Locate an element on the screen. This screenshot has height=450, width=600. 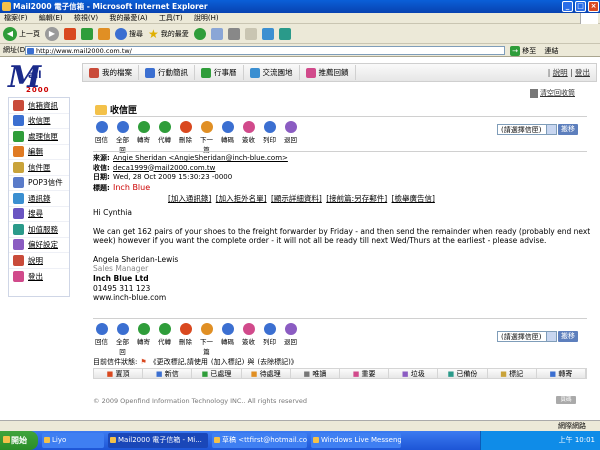
menu-file: 檔案(F) is located at coordinates (16, 18).